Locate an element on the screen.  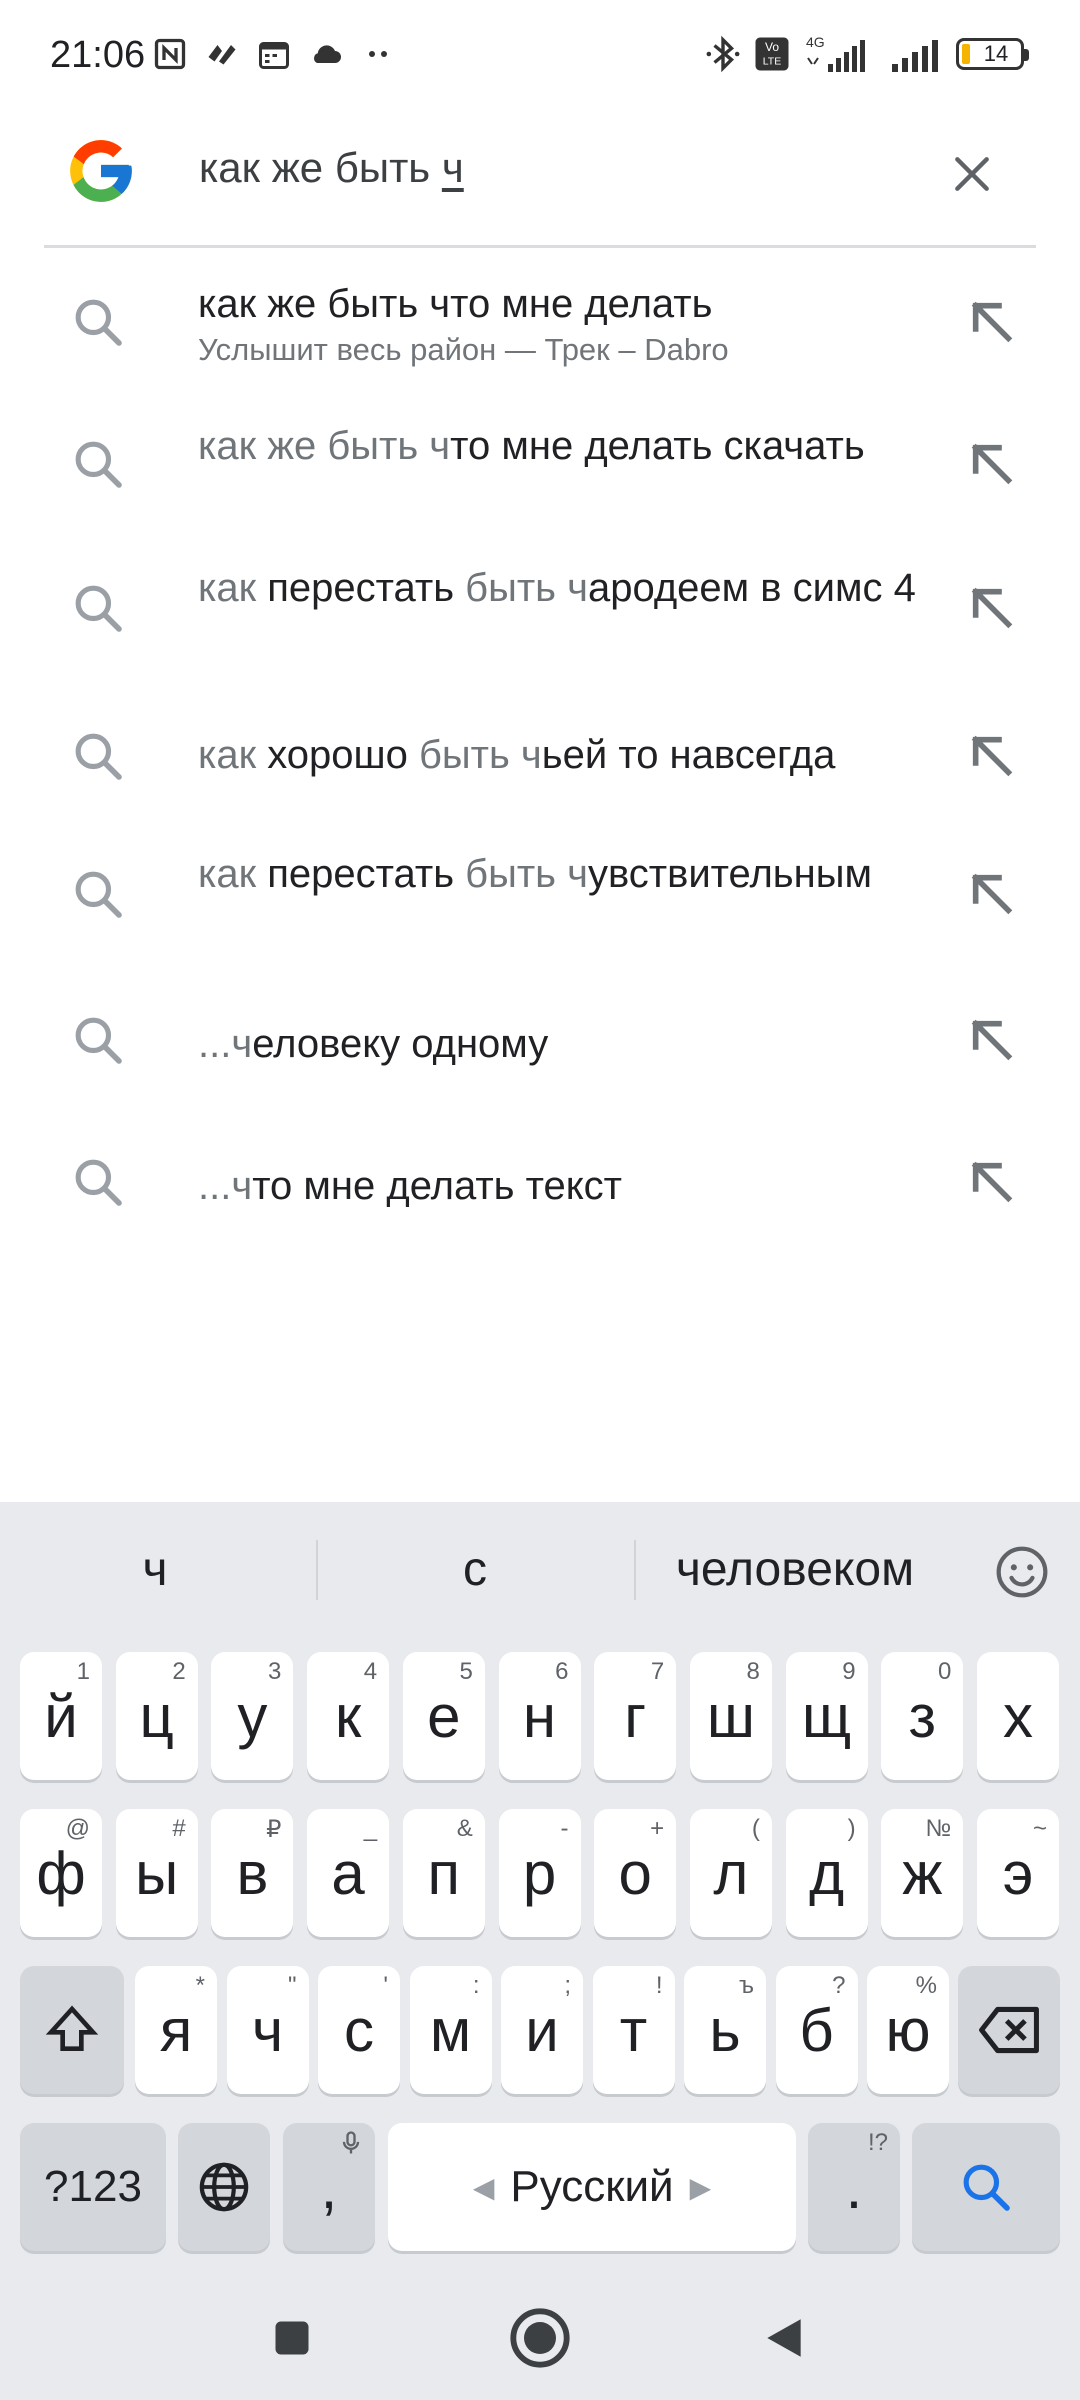
key-label: ?123 is located at coordinates (93, 2186).